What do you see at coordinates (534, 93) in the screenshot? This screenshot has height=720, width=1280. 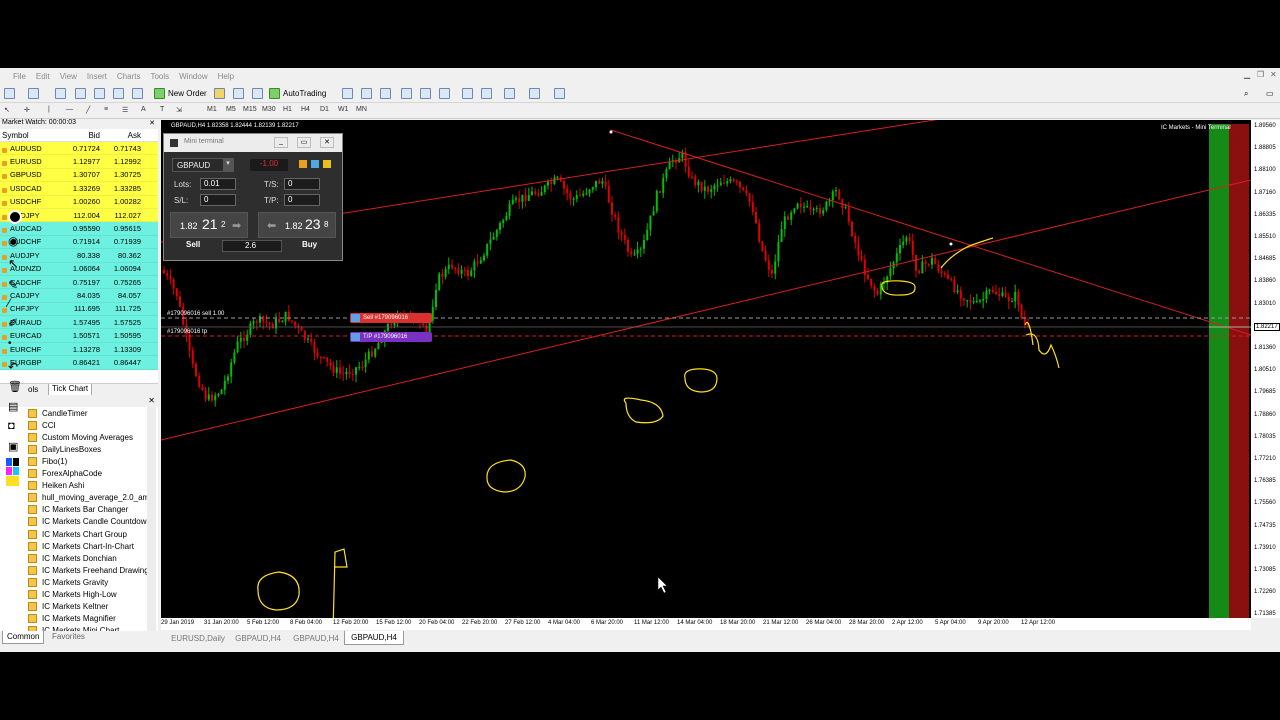 I see `periods-icon` at bounding box center [534, 93].